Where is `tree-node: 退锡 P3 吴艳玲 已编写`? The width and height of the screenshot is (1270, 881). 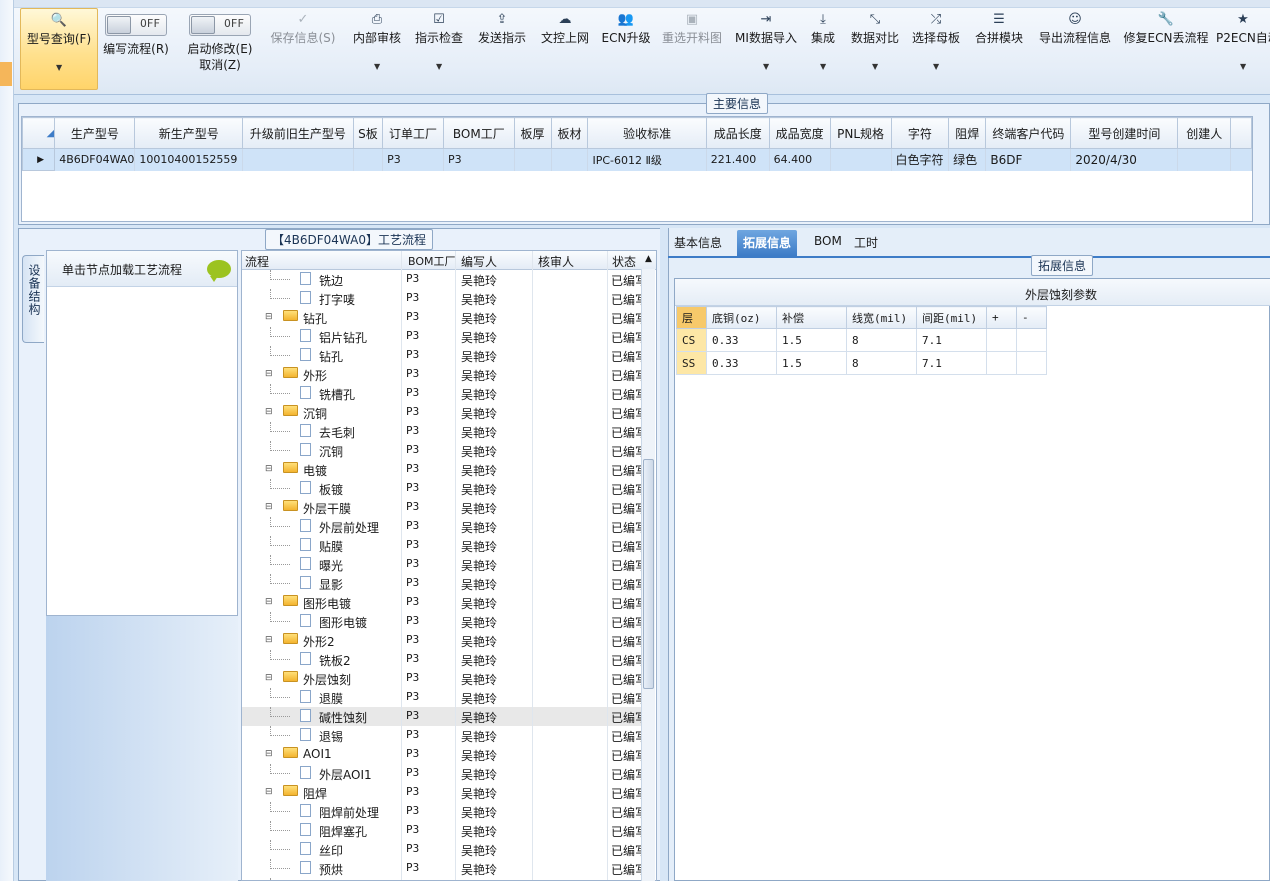 tree-node: 退锡 P3 吴艳玲 已编写 is located at coordinates (444, 735).